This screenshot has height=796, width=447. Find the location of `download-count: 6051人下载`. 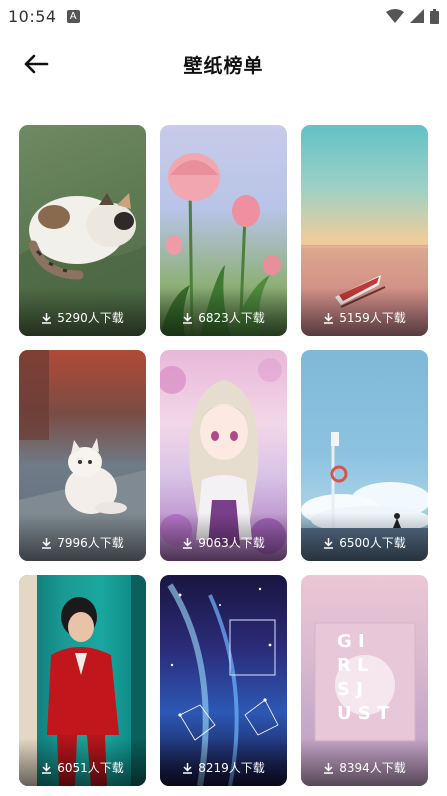

download-count: 6051人下载 is located at coordinates (82, 767).